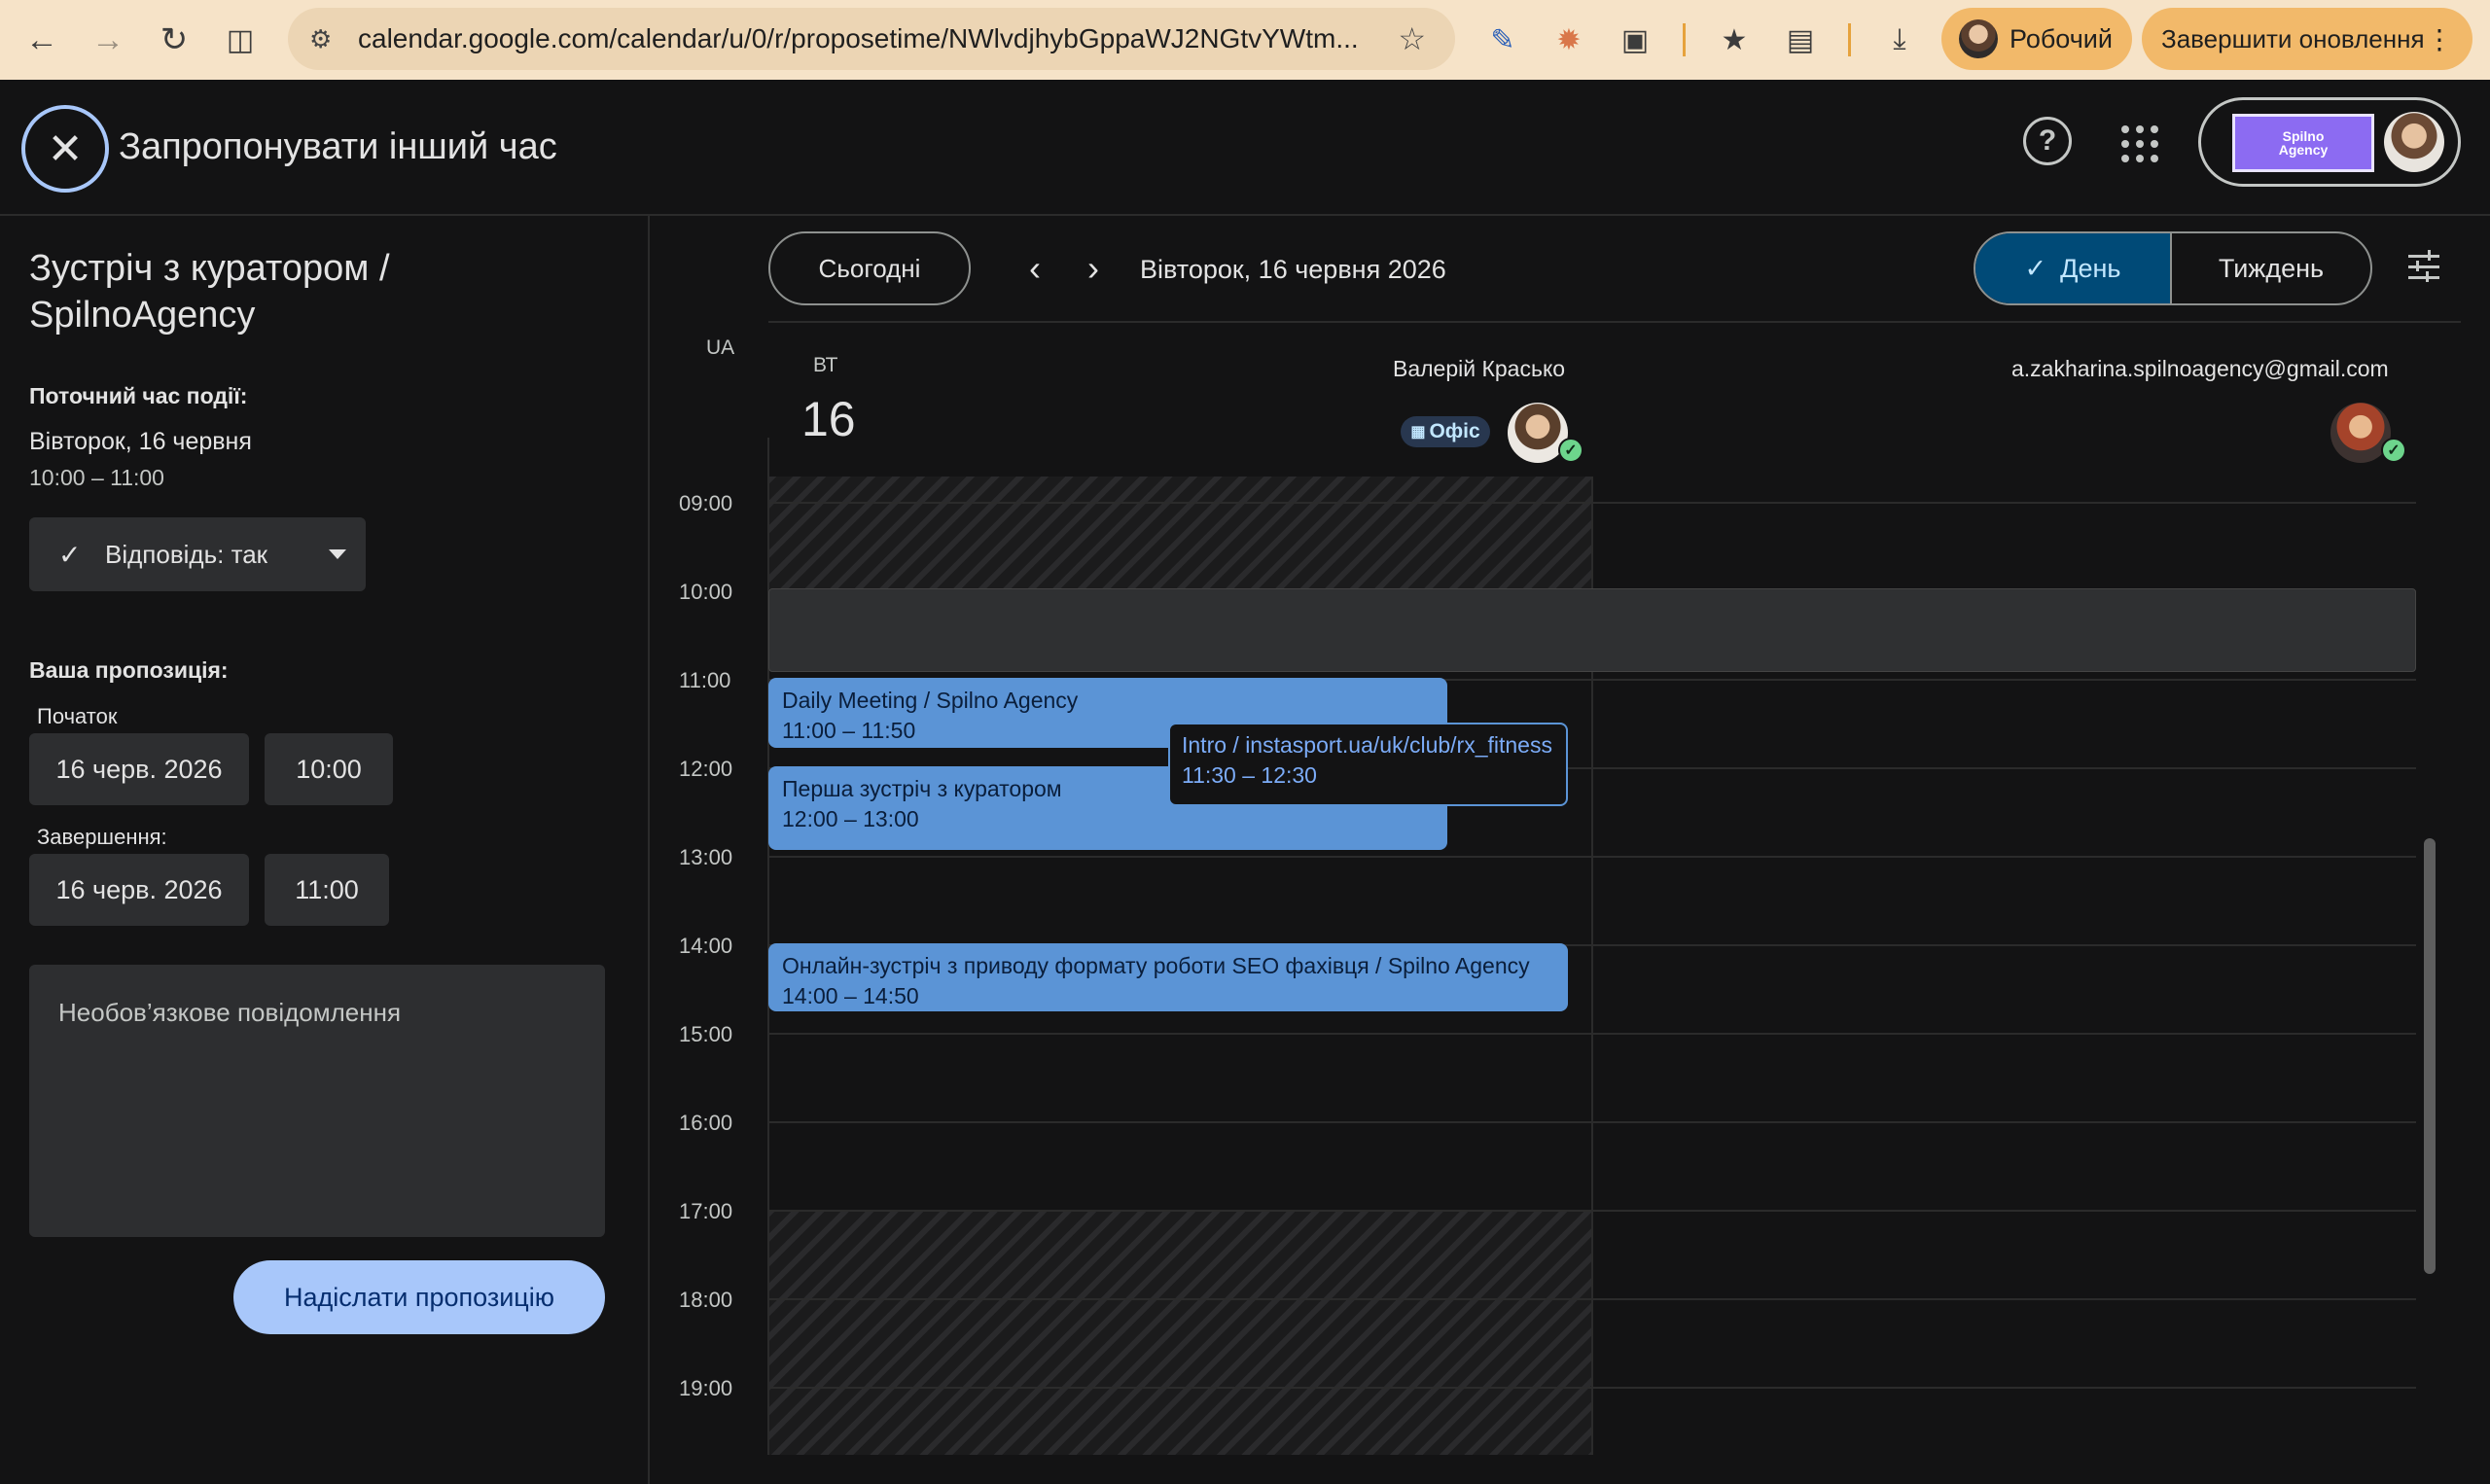 The image size is (2490, 1484). I want to click on close-button: ✕, so click(65, 149).